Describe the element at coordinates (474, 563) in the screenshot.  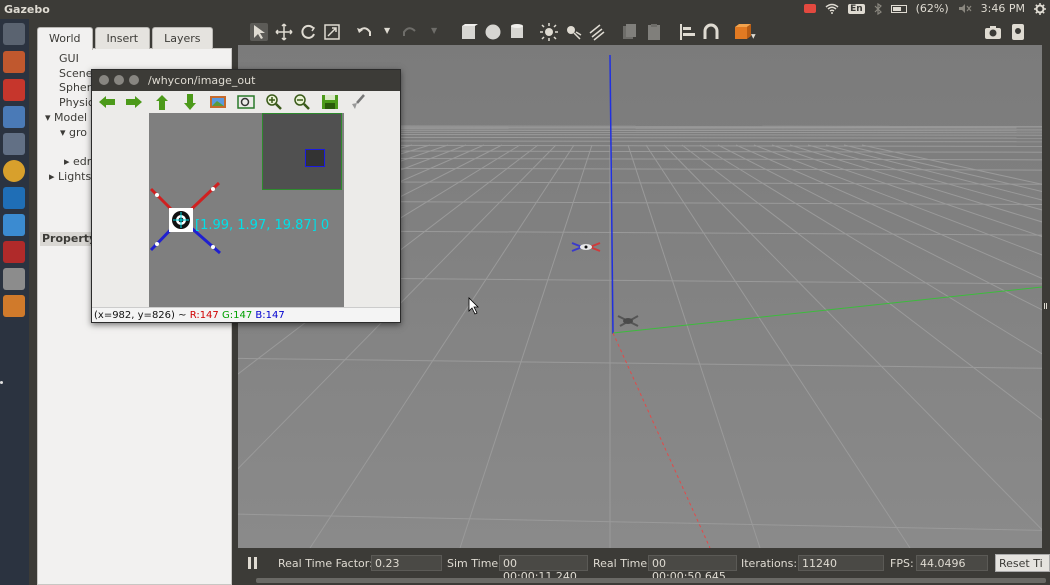
I see `sim-time-label: Sim Time:` at that location.